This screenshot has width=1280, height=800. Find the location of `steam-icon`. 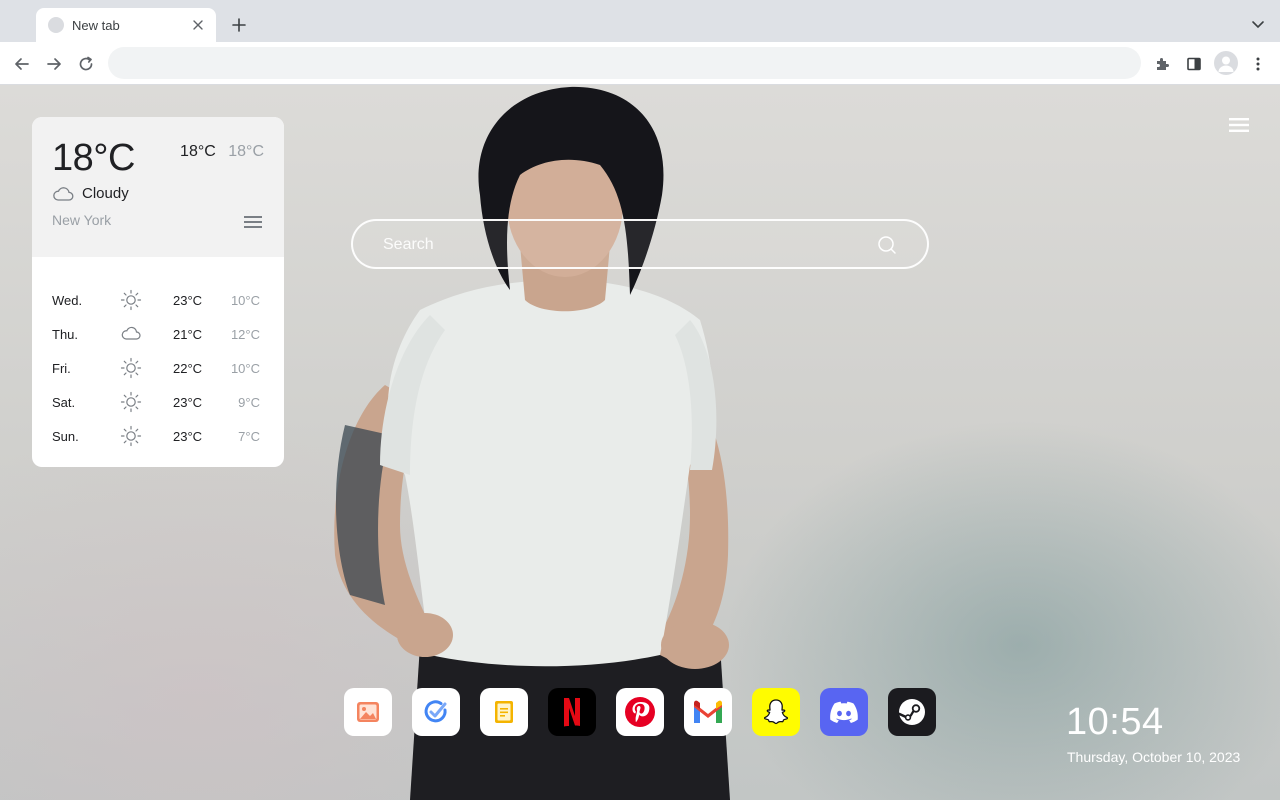

steam-icon is located at coordinates (911, 712).